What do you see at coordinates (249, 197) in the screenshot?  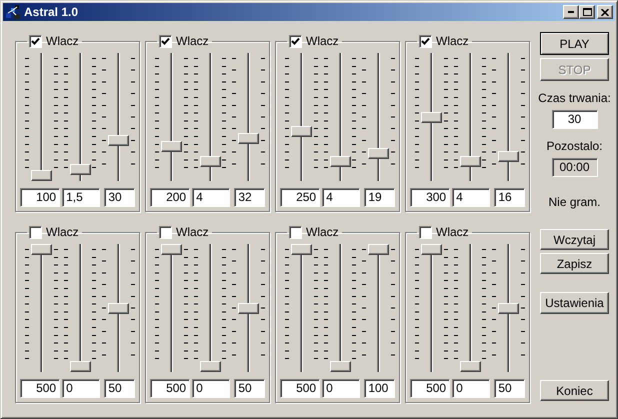 I see `input-field: 32` at bounding box center [249, 197].